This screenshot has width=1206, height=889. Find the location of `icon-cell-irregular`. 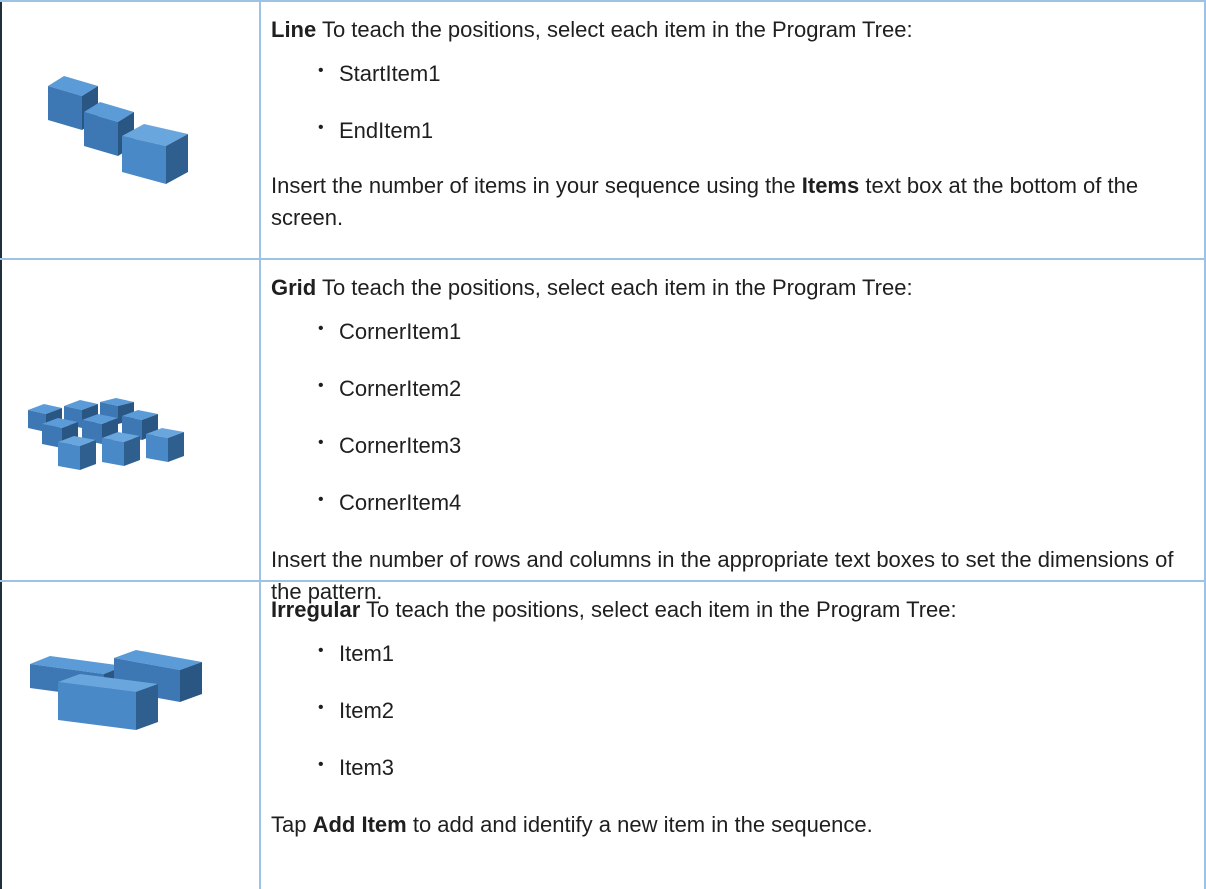

icon-cell-irregular is located at coordinates (130, 735).